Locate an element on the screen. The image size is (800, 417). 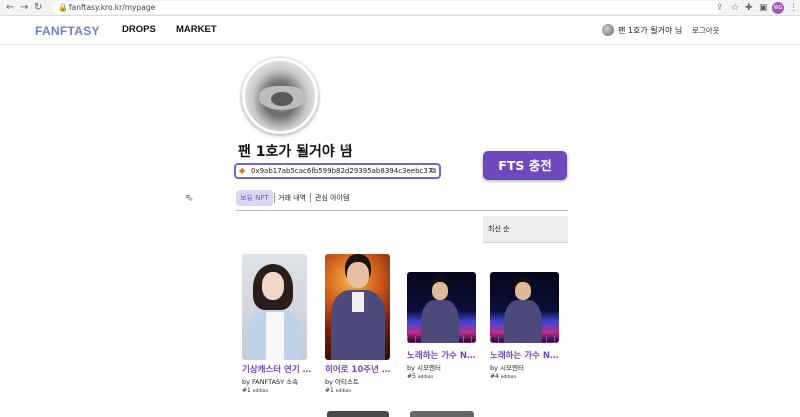
nft-card: 노래하는 가수 NFT by 시모엔터 #4 edition is located at coordinates (525, 317).